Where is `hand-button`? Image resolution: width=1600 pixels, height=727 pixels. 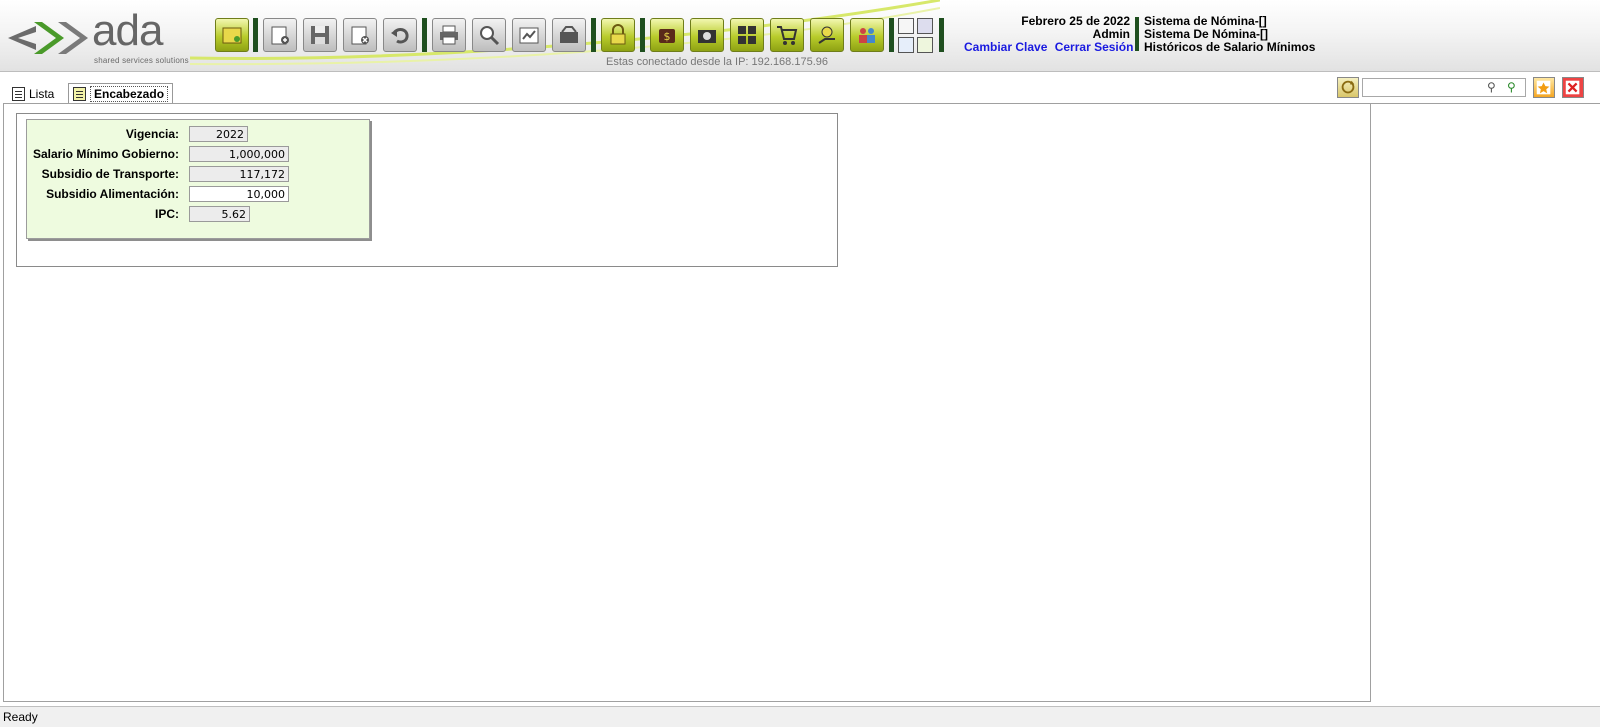
hand-button is located at coordinates (827, 35).